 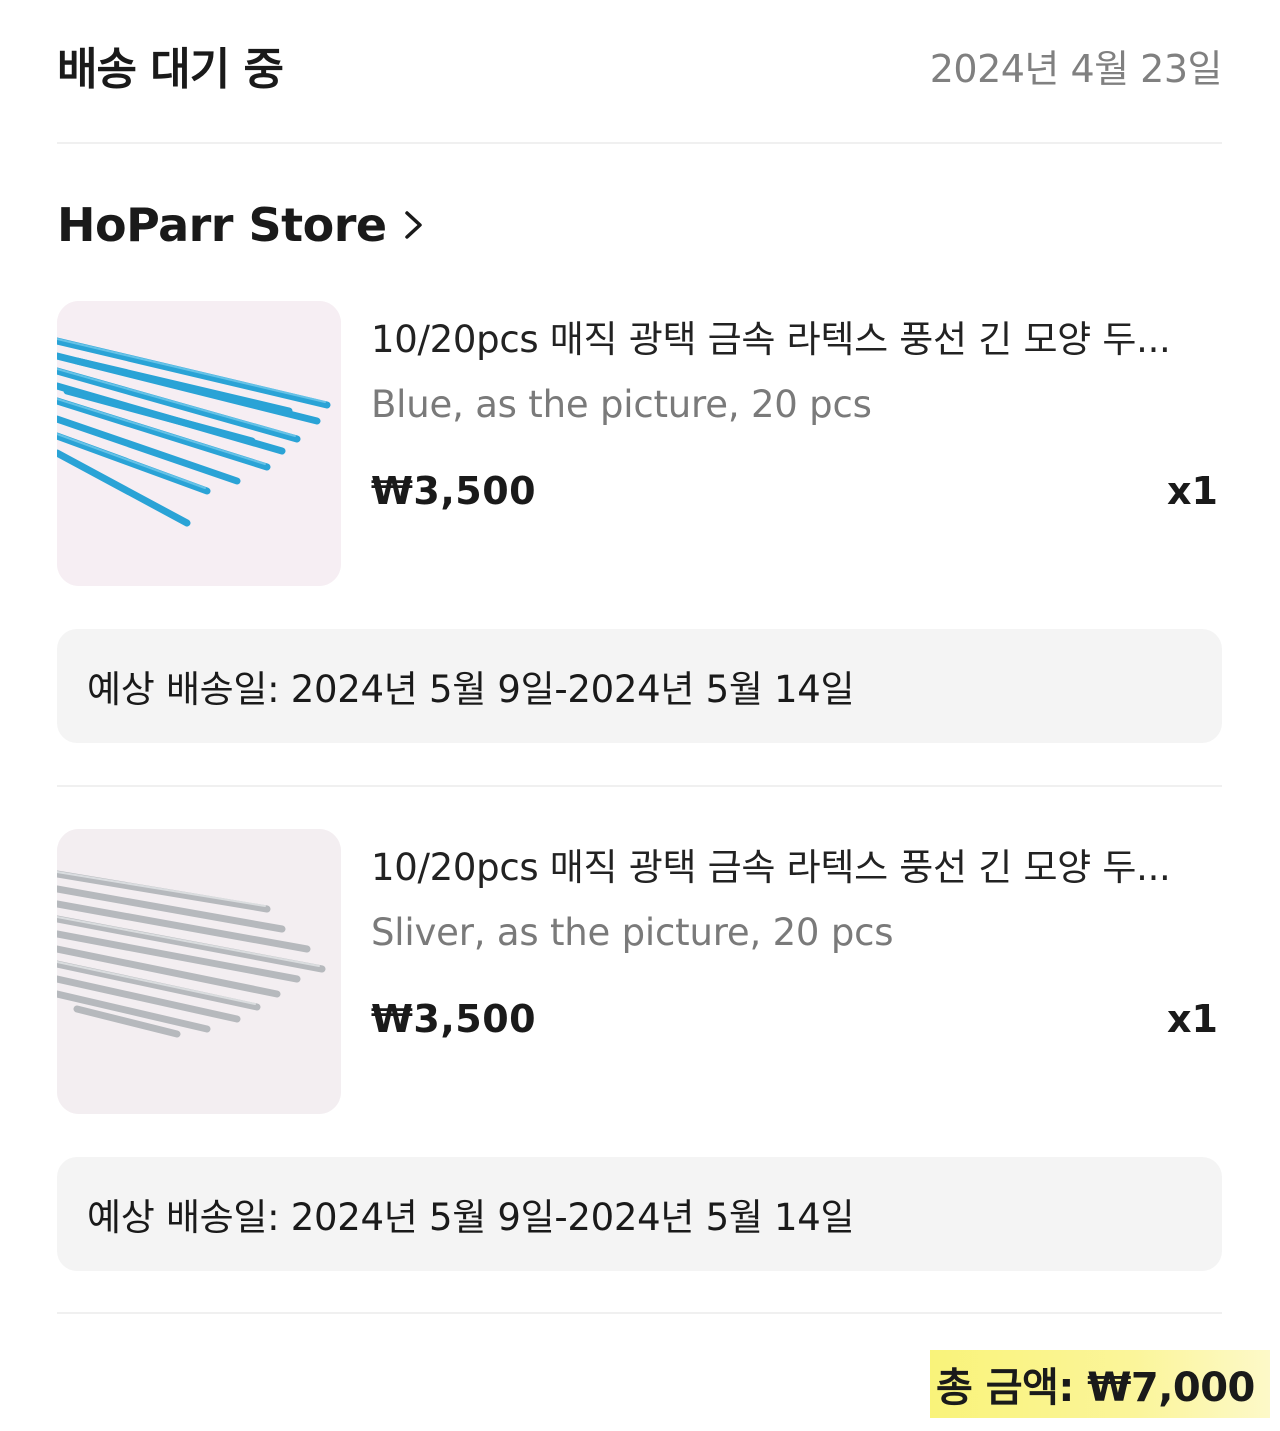 I want to click on store-link: HoParr Store, so click(x=241, y=225).